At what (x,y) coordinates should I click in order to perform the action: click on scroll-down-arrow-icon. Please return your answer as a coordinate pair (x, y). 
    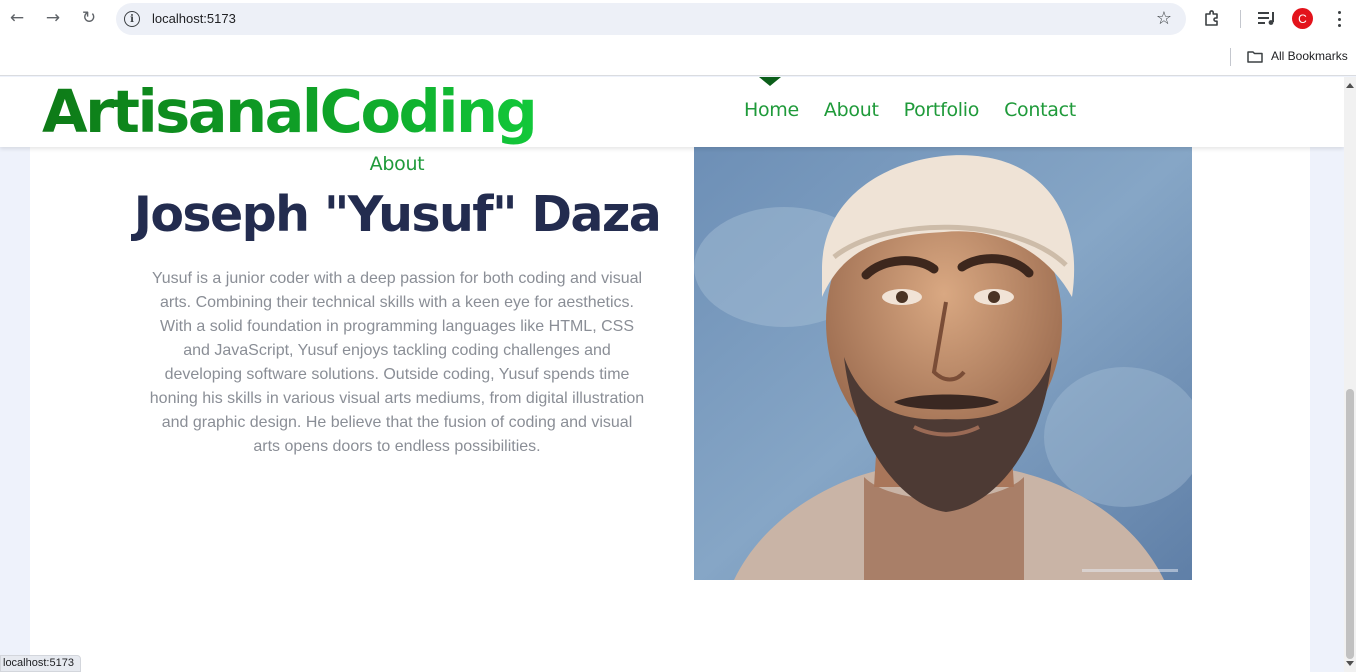
    Looking at the image, I should click on (1350, 663).